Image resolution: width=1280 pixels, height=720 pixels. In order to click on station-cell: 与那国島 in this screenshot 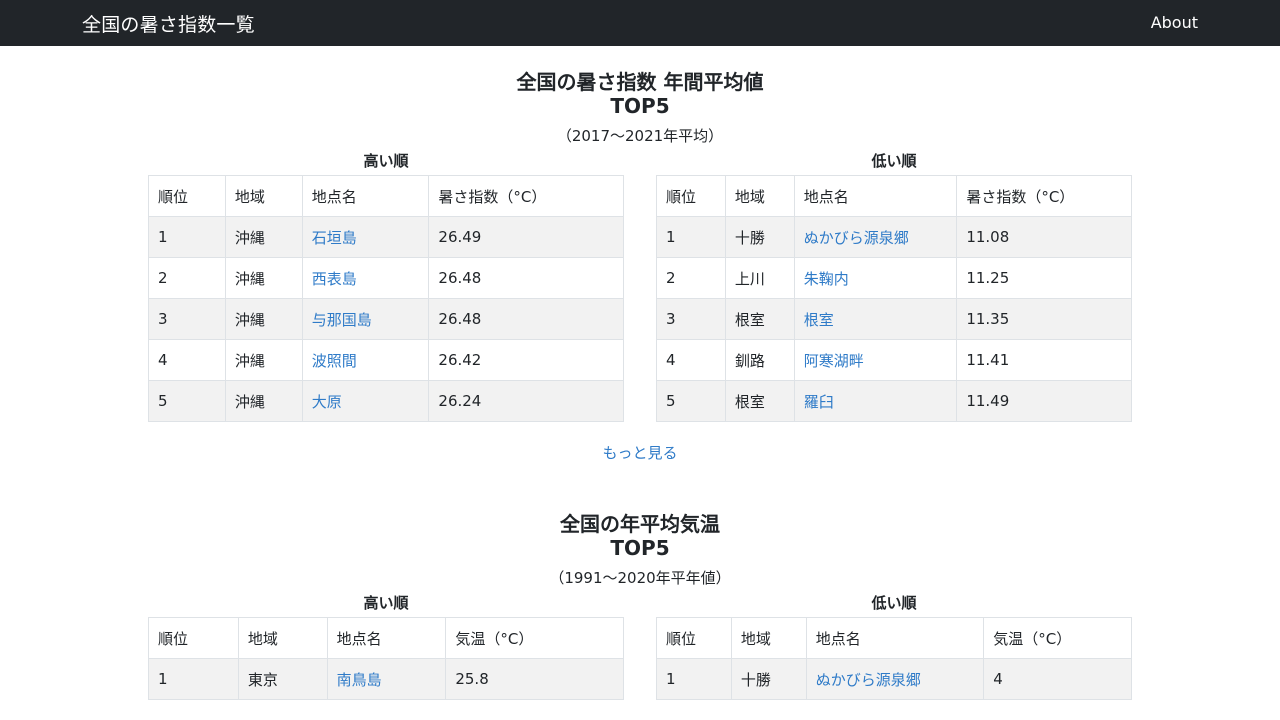, I will do `click(365, 319)`.